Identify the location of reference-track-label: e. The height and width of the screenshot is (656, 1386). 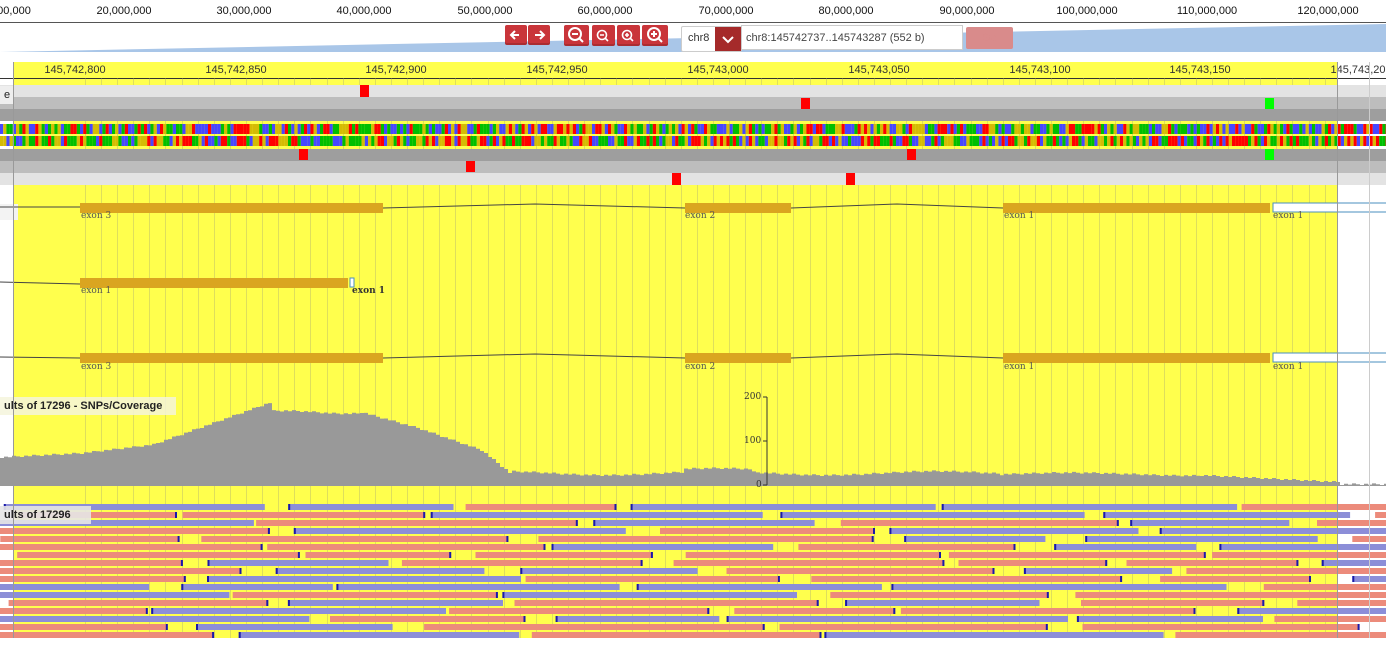
(7, 95).